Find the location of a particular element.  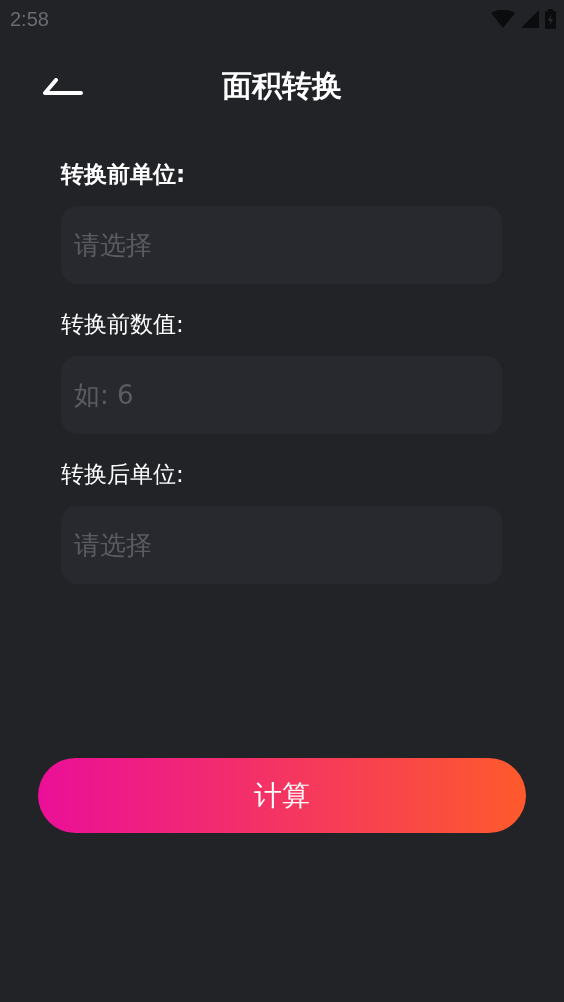

calculate-button: 计算 is located at coordinates (282, 795).